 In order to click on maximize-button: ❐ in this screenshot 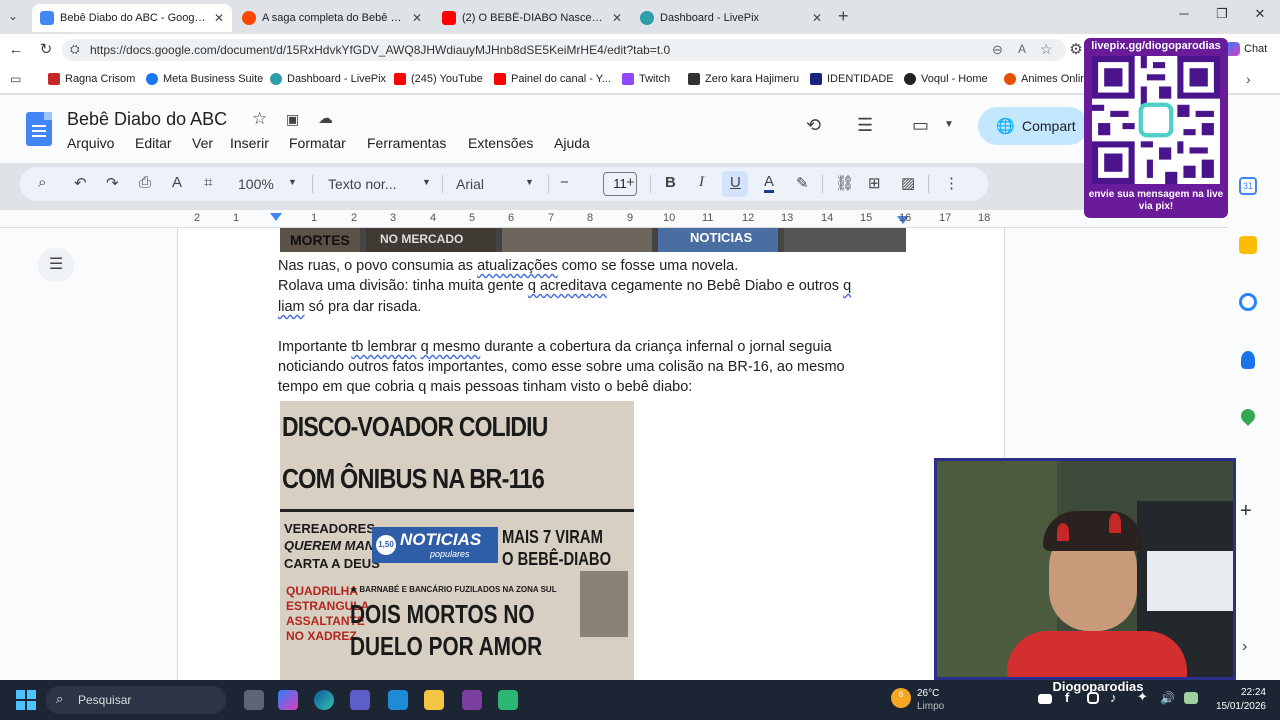, I will do `click(1222, 16)`.